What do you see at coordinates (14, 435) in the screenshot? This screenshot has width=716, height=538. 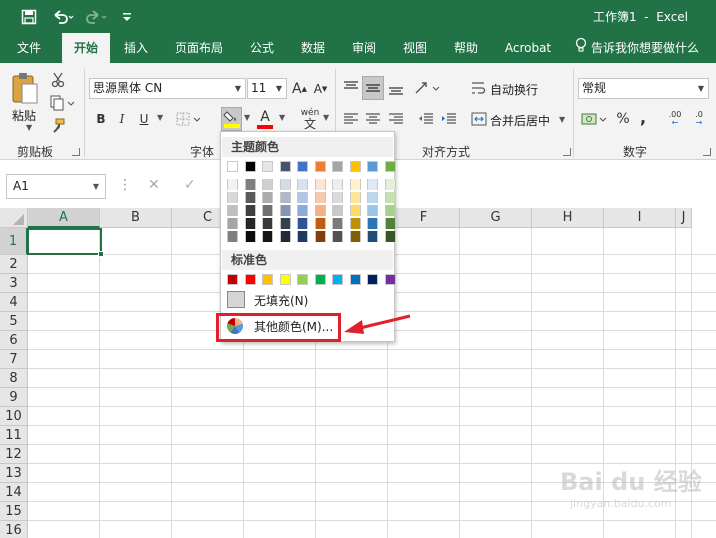 I see `row-header-11: 11` at bounding box center [14, 435].